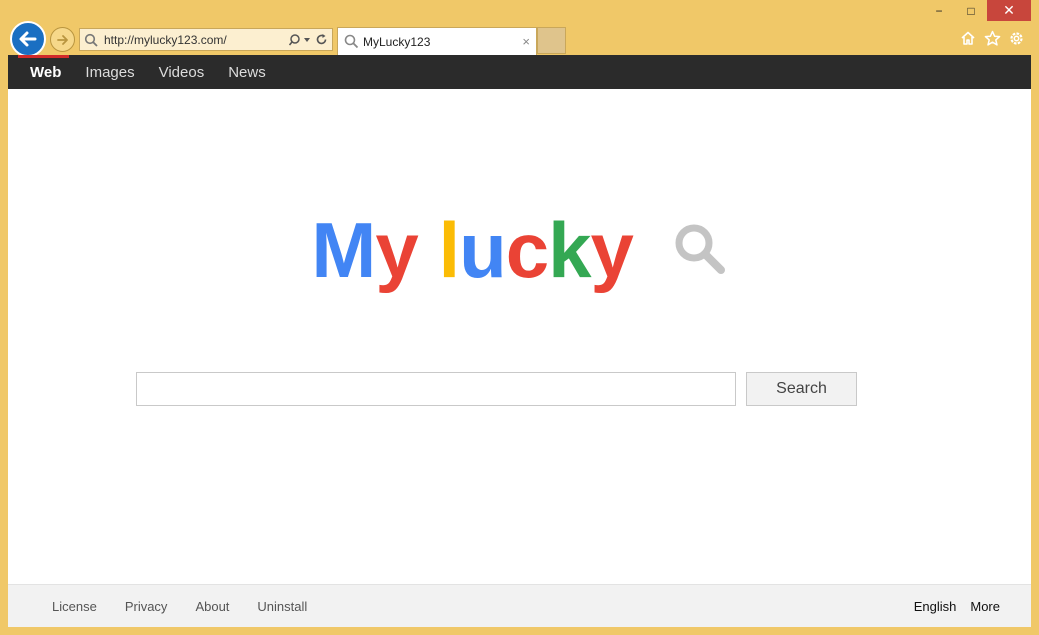  Describe the element at coordinates (971, 10) in the screenshot. I see `maximize-button: □` at that location.